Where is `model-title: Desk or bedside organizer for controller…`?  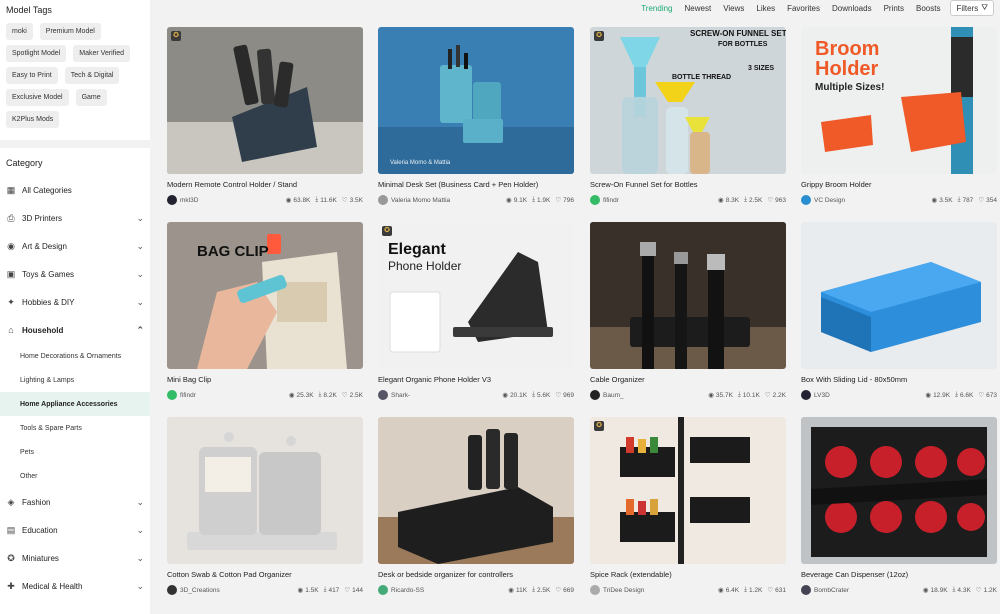 model-title: Desk or bedside organizer for controller… is located at coordinates (476, 574).